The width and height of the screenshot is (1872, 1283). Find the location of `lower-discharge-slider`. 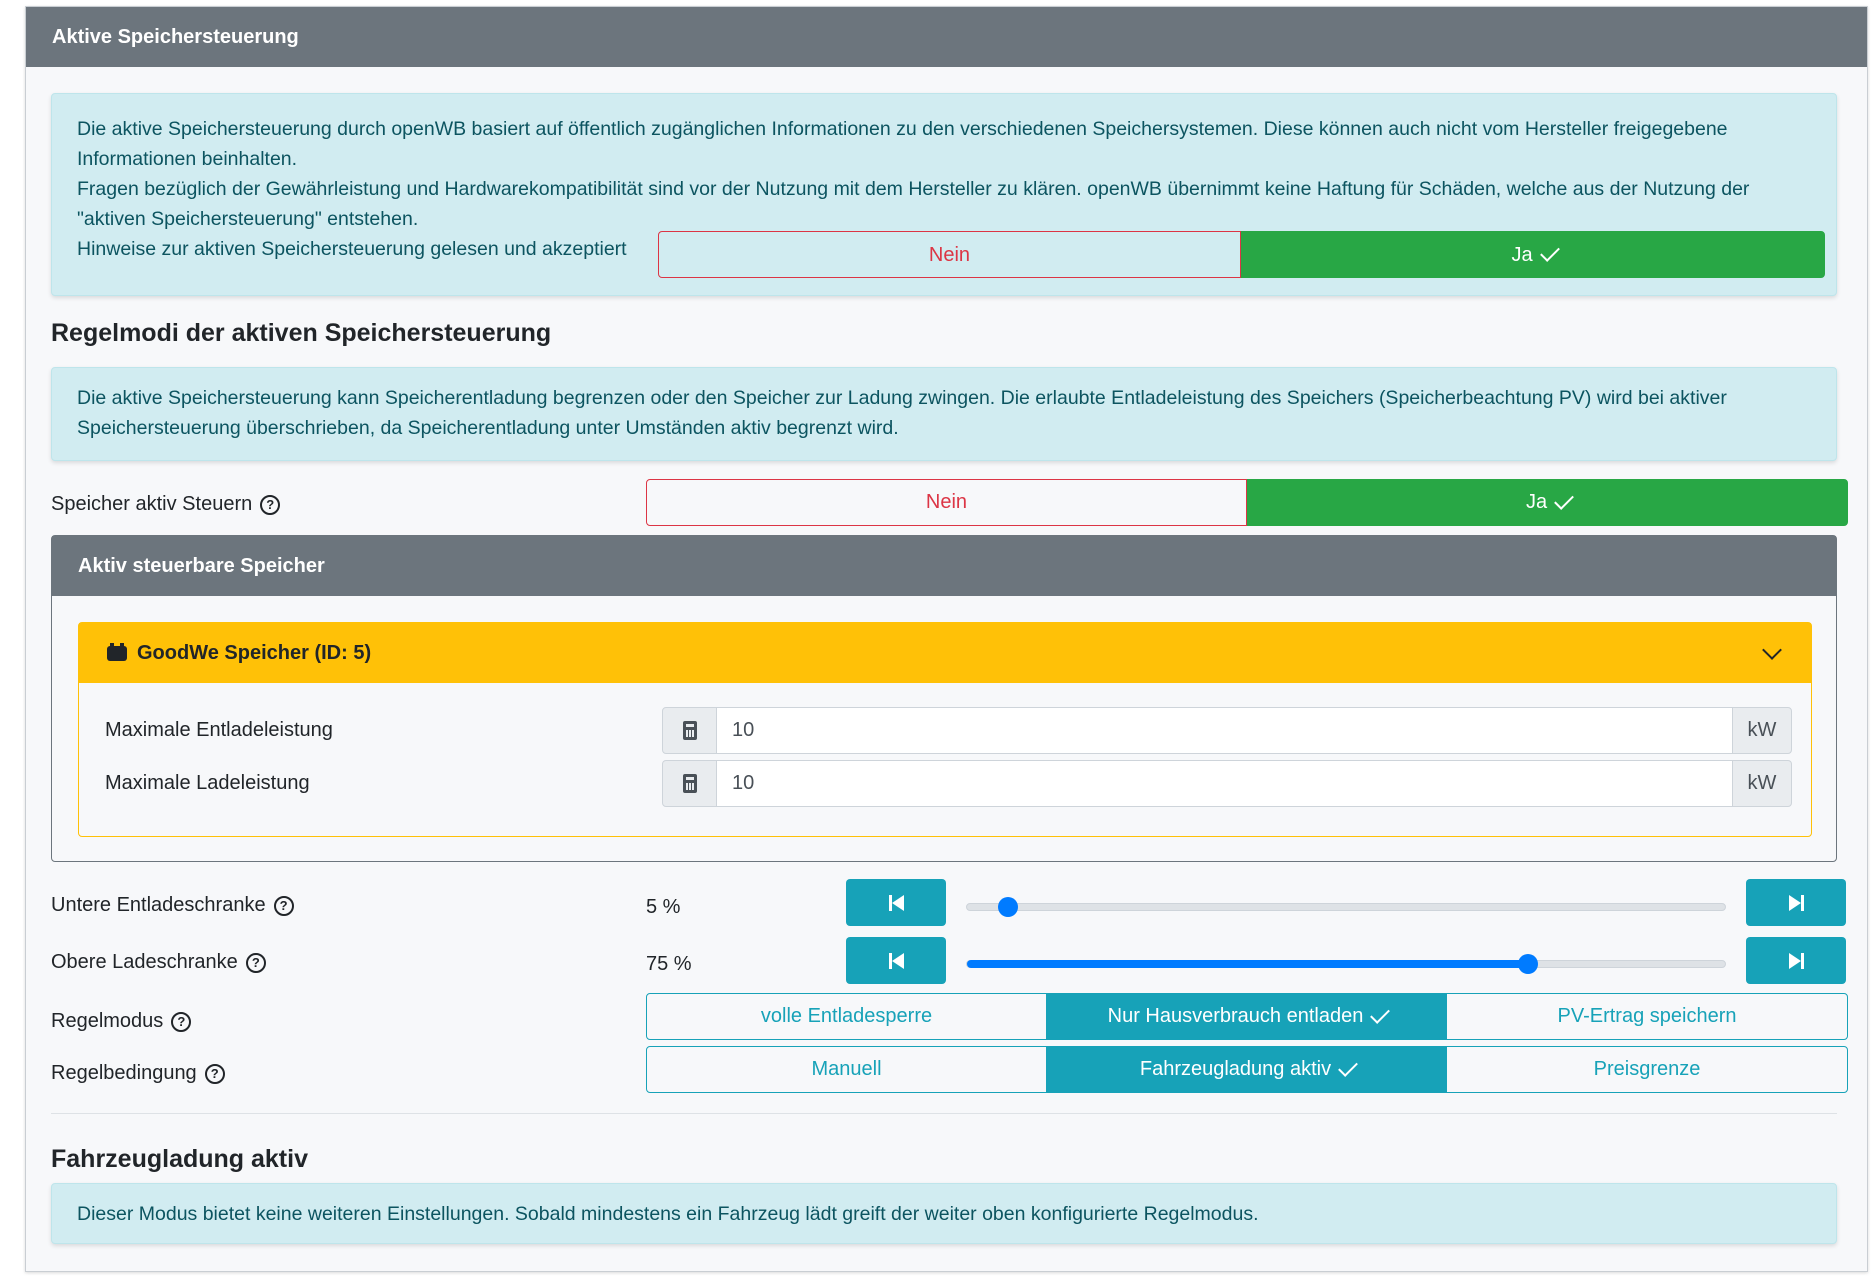

lower-discharge-slider is located at coordinates (1346, 907).